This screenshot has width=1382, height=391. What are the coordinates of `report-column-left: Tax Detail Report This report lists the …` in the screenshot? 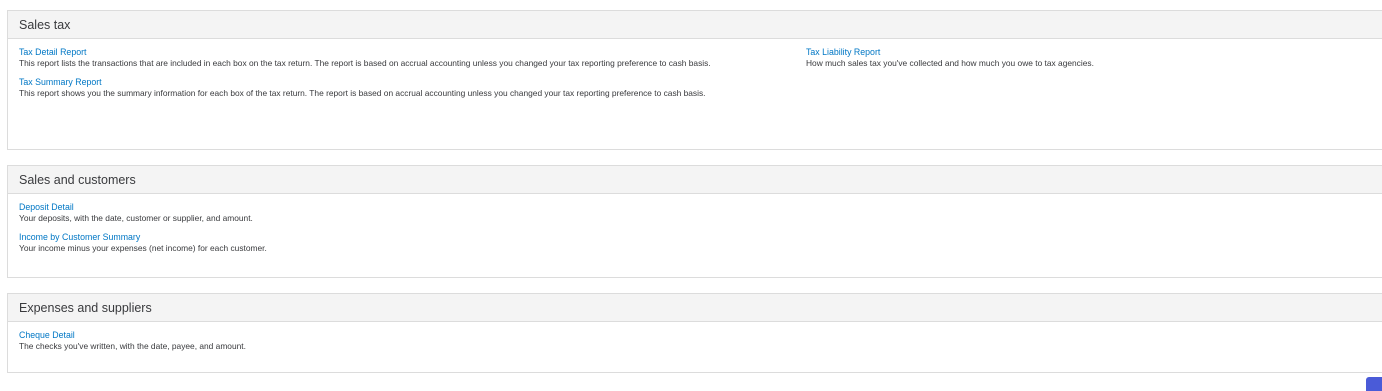 It's located at (399, 72).